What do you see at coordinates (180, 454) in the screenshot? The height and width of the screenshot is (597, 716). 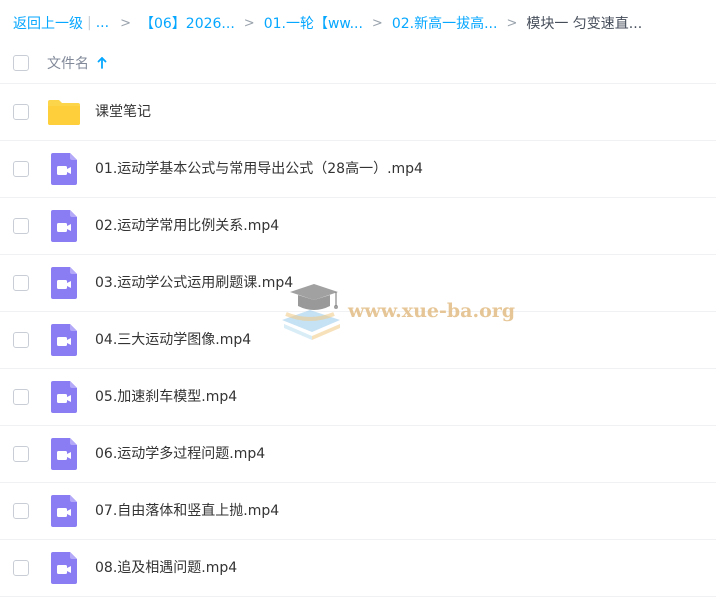 I see `file-name: 06.运动学多过程问题.mp4` at bounding box center [180, 454].